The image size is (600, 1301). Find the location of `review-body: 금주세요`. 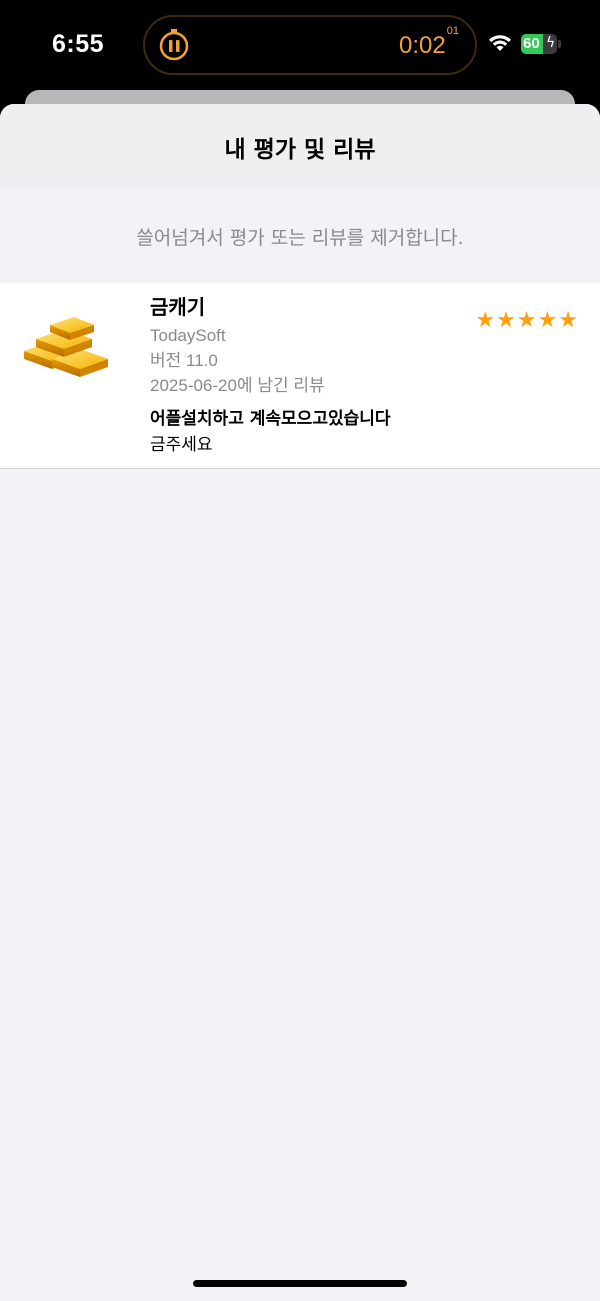

review-body: 금주세요 is located at coordinates (181, 445).